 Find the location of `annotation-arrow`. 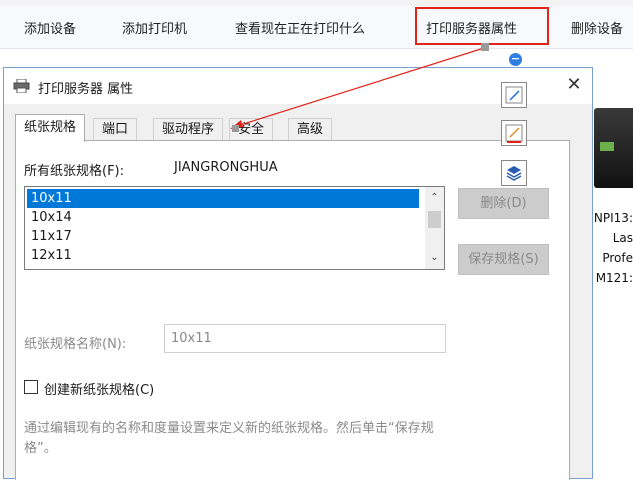

annotation-arrow is located at coordinates (357, 89).